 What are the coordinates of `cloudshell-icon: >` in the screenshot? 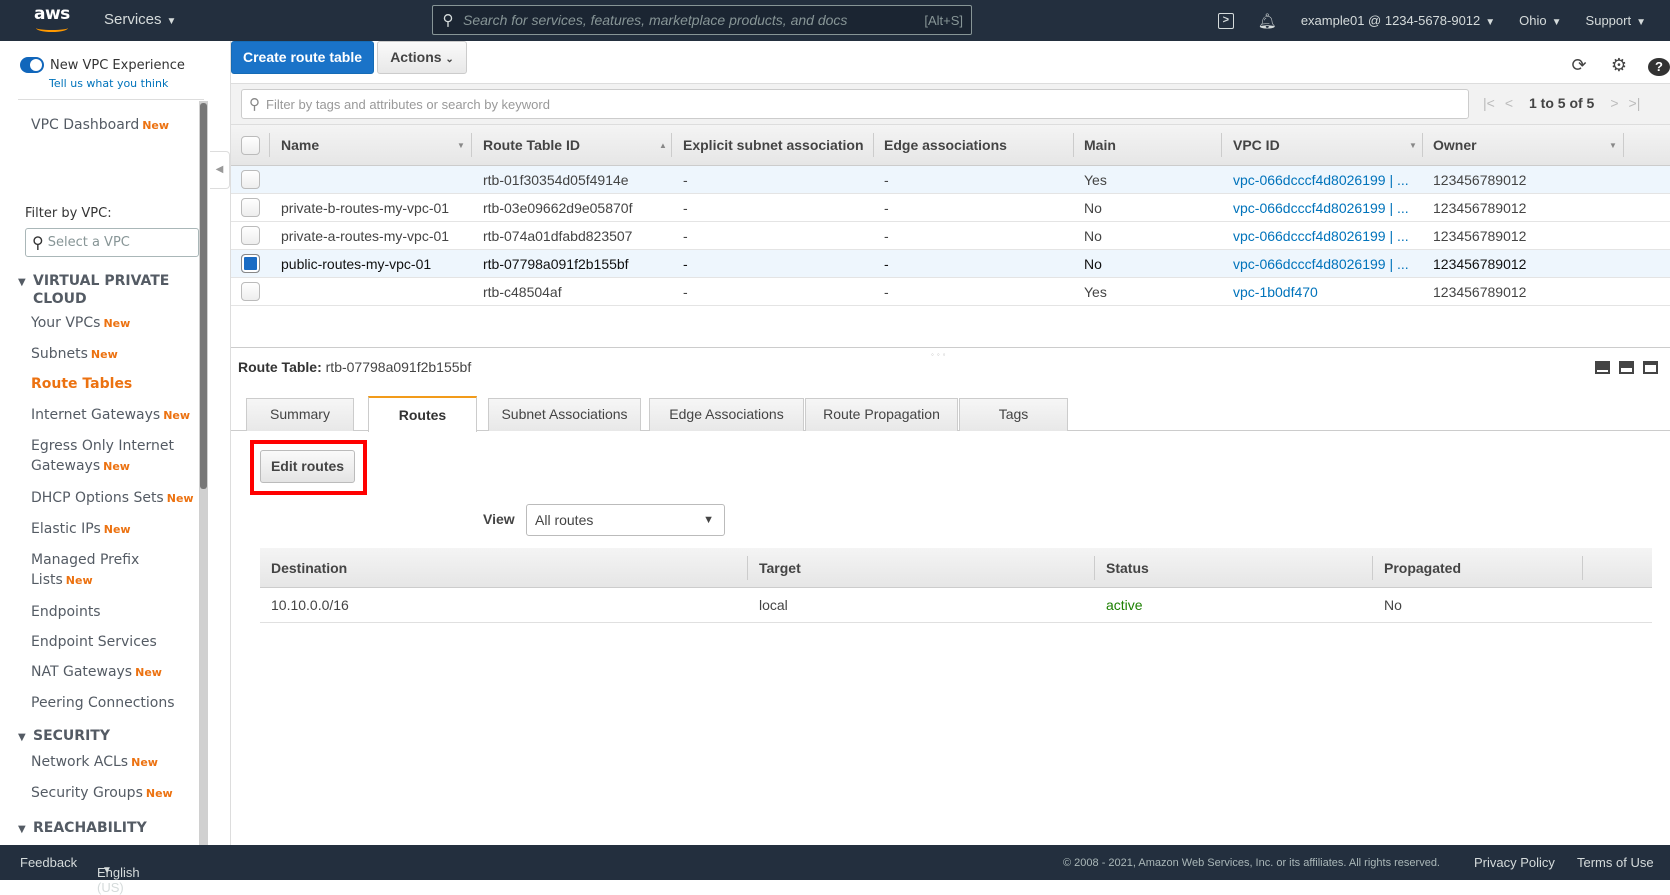 It's located at (1225, 20).